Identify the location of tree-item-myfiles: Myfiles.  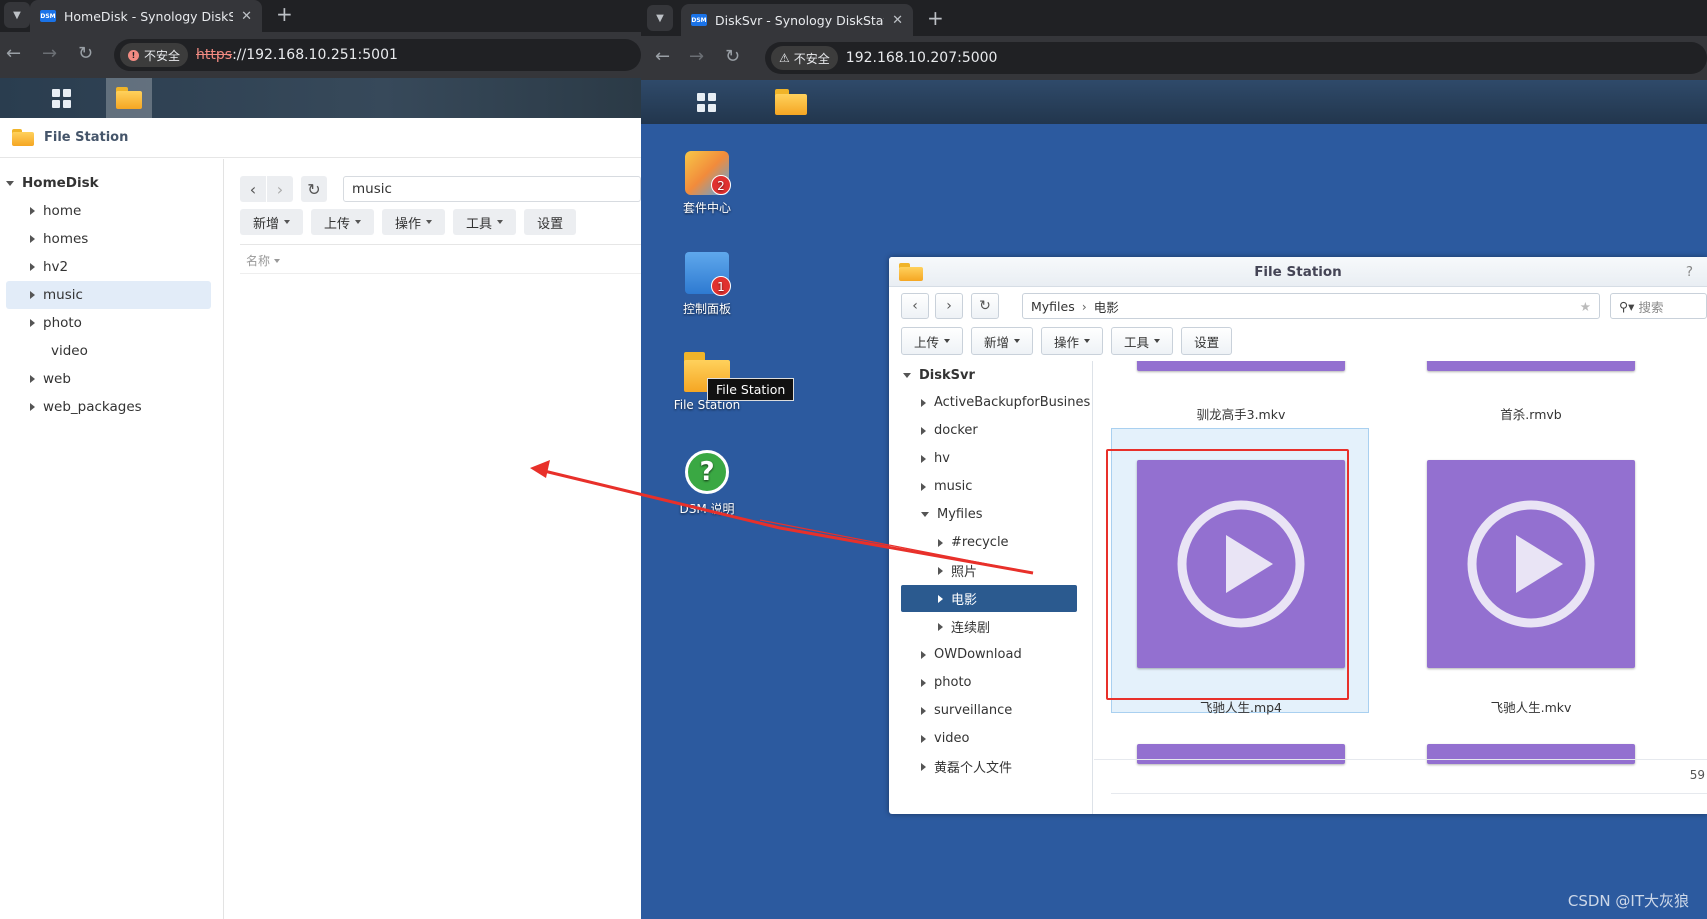
(951, 514).